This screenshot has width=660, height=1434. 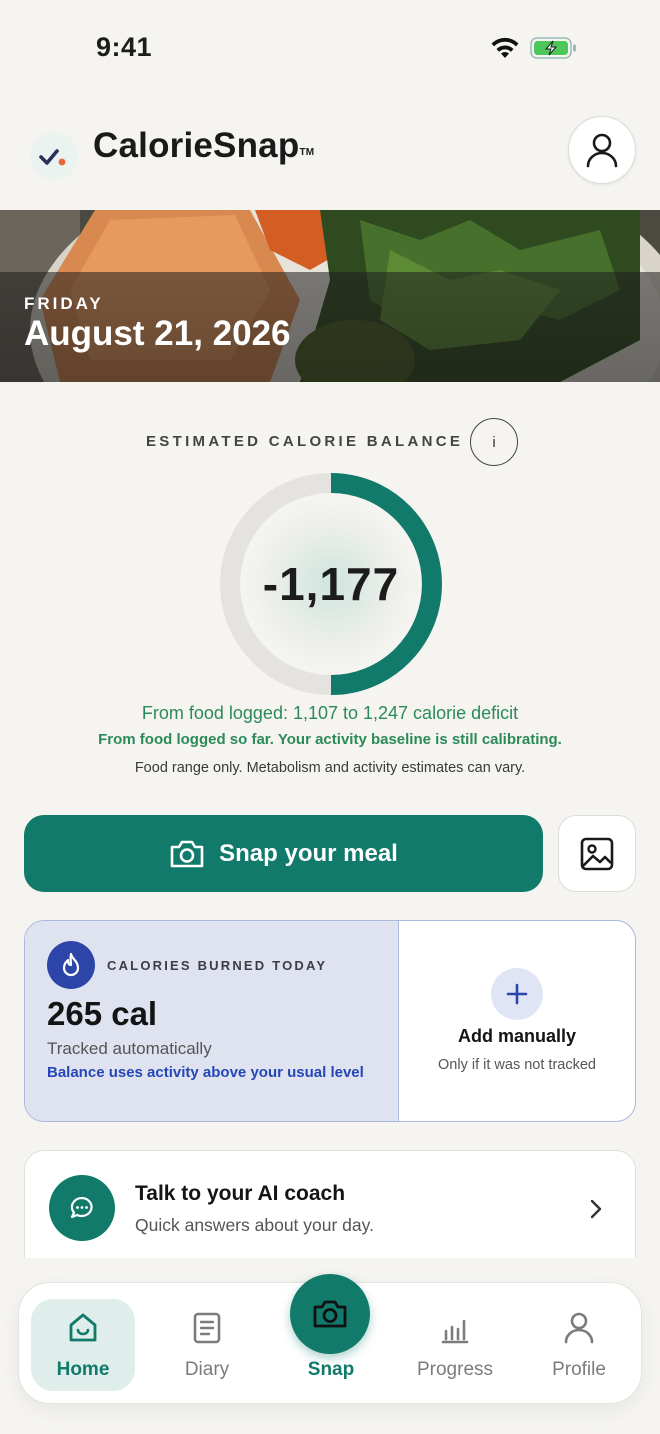 What do you see at coordinates (579, 1345) in the screenshot?
I see `nav-profile: Profile` at bounding box center [579, 1345].